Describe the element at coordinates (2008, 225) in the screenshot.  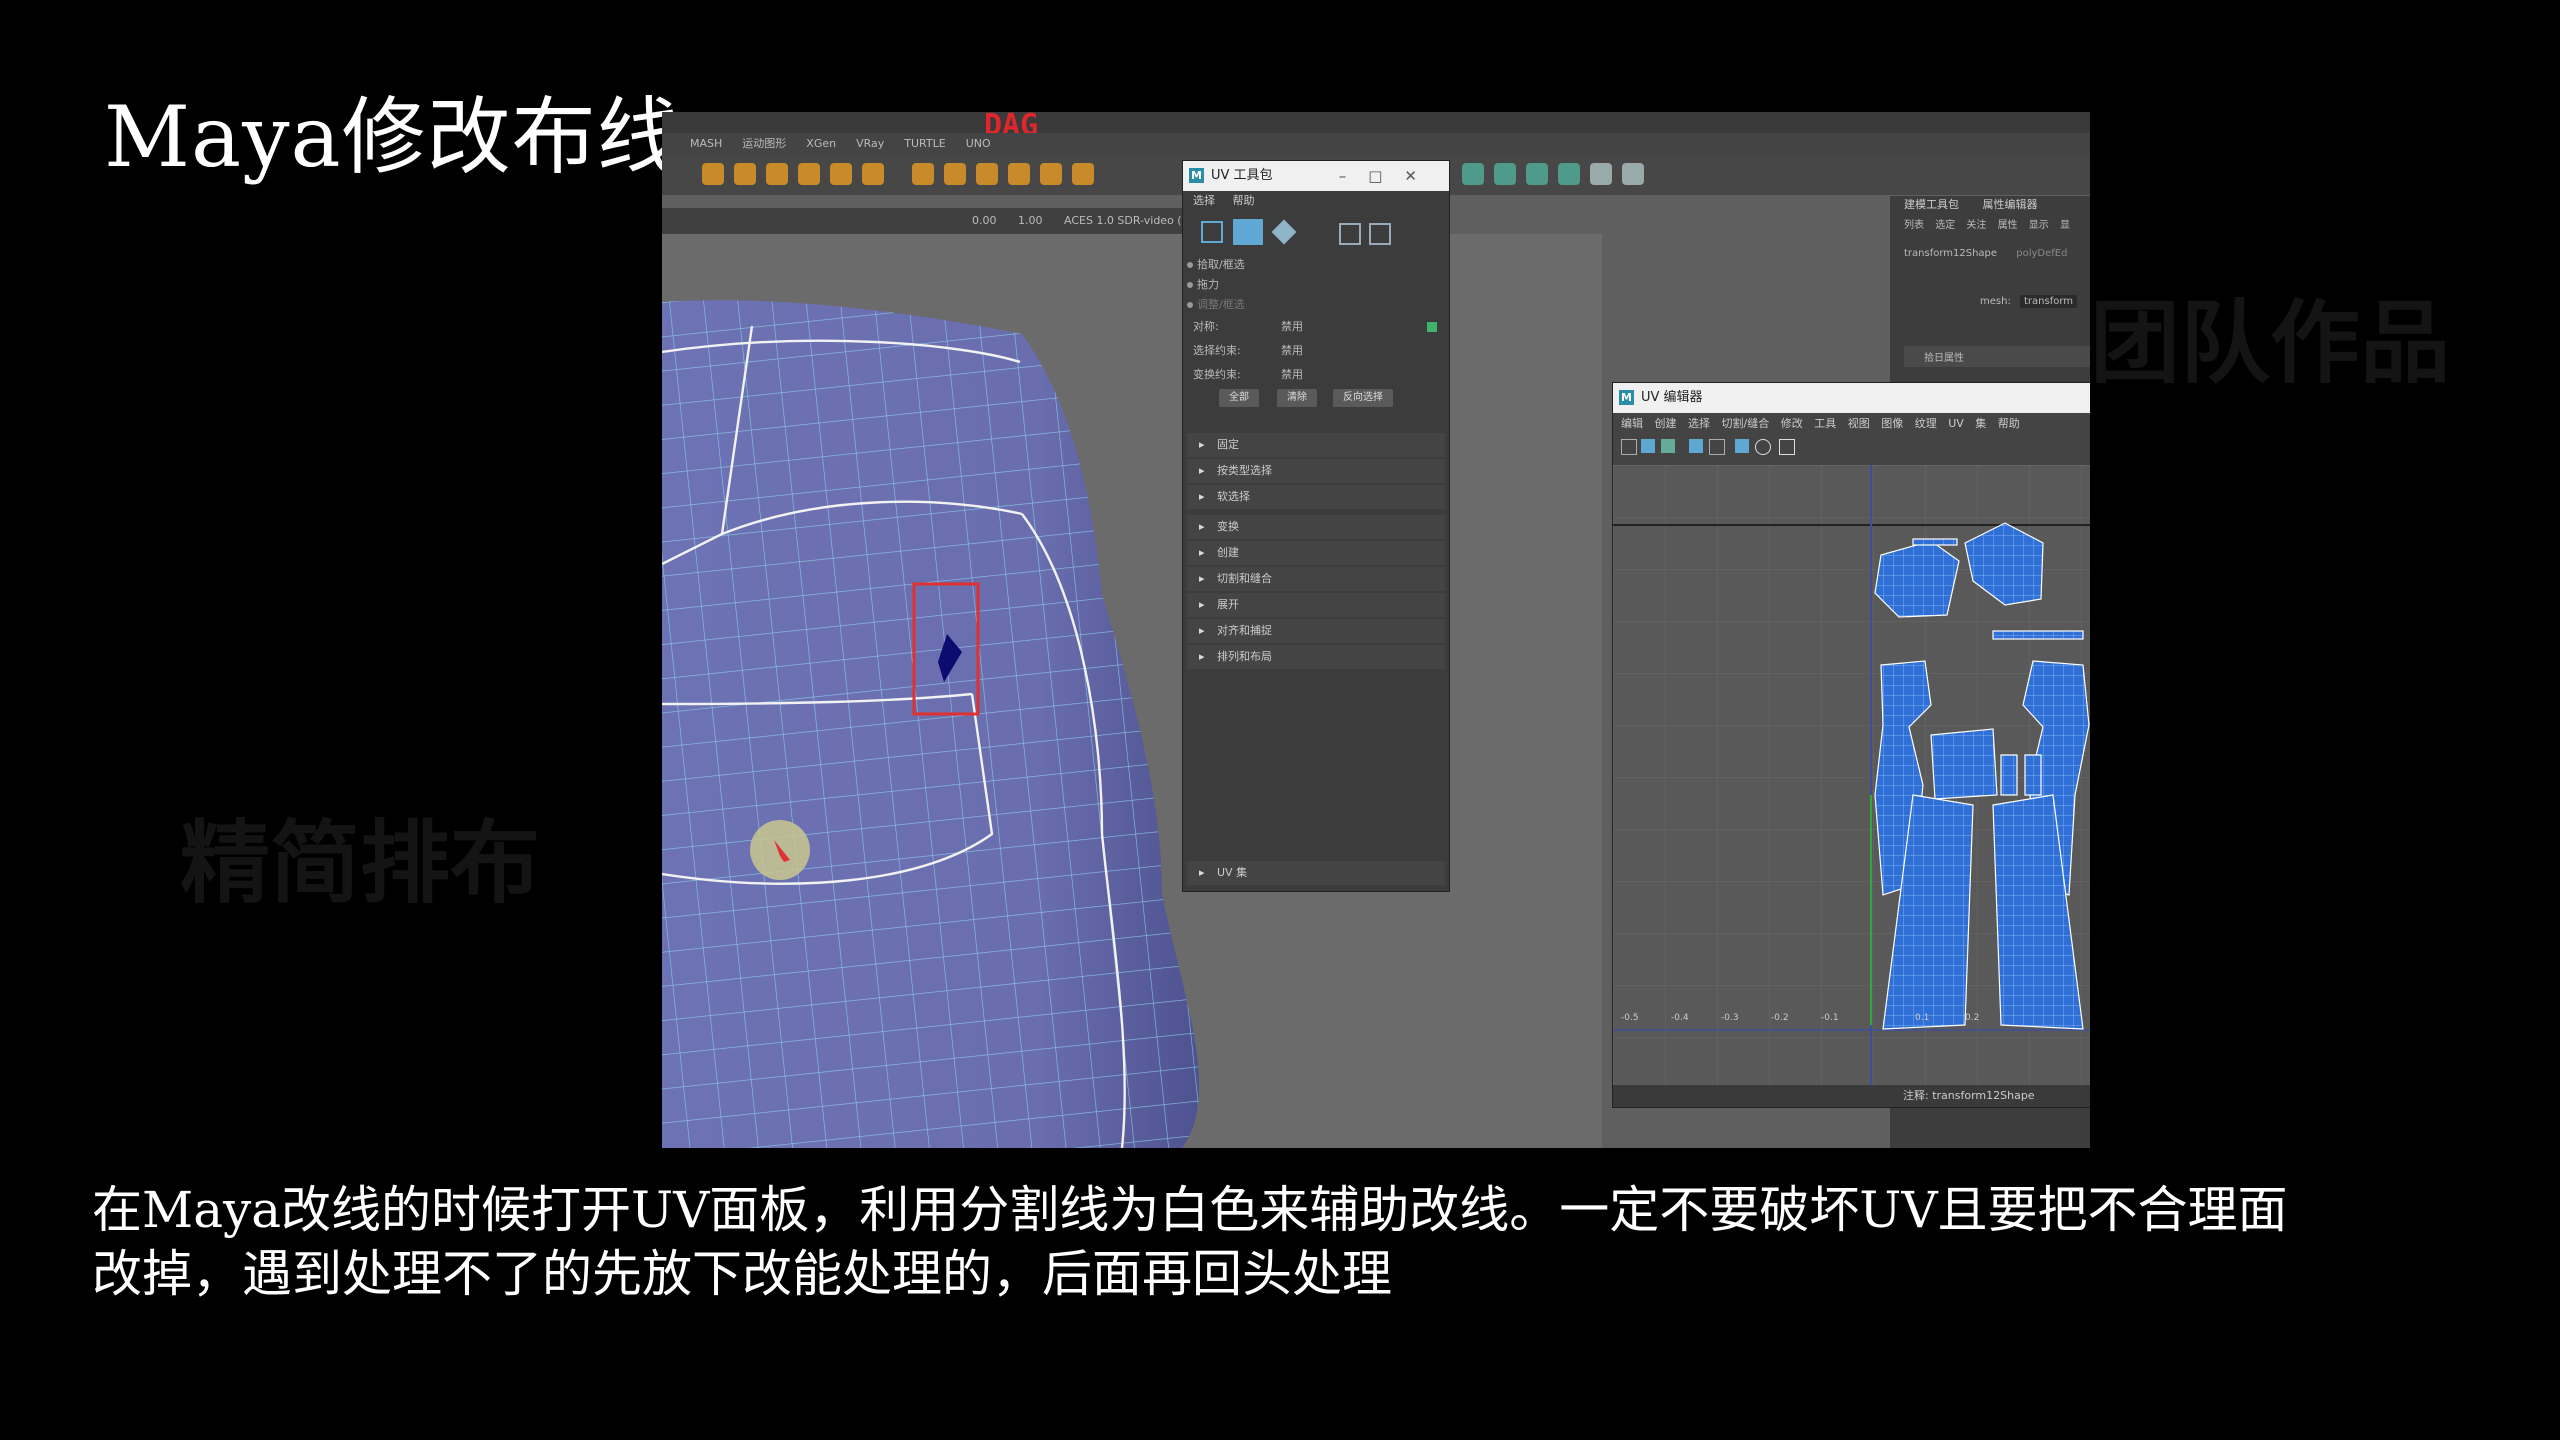
I see `ae-menu-item: 属性` at that location.